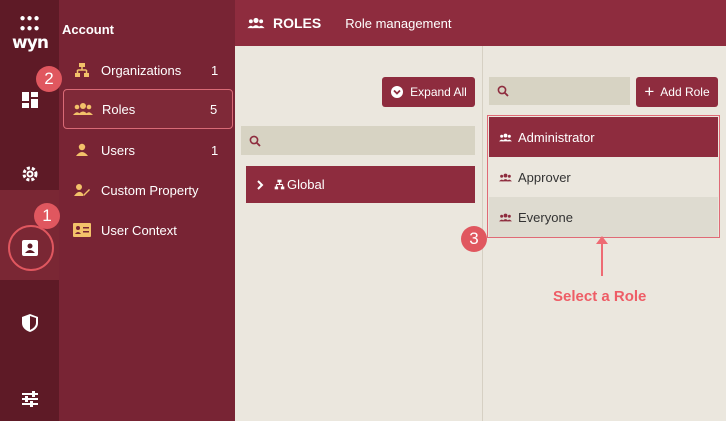  I want to click on plus-icon: +, so click(649, 91).